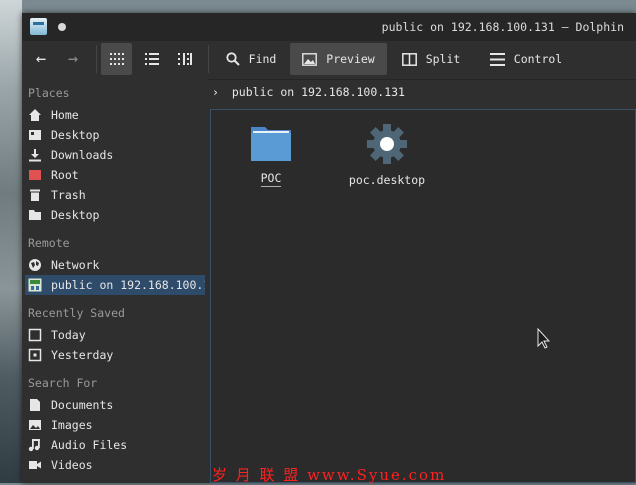 This screenshot has height=485, width=636. What do you see at coordinates (115, 155) in the screenshot?
I see `places-item-downloads: Downloads` at bounding box center [115, 155].